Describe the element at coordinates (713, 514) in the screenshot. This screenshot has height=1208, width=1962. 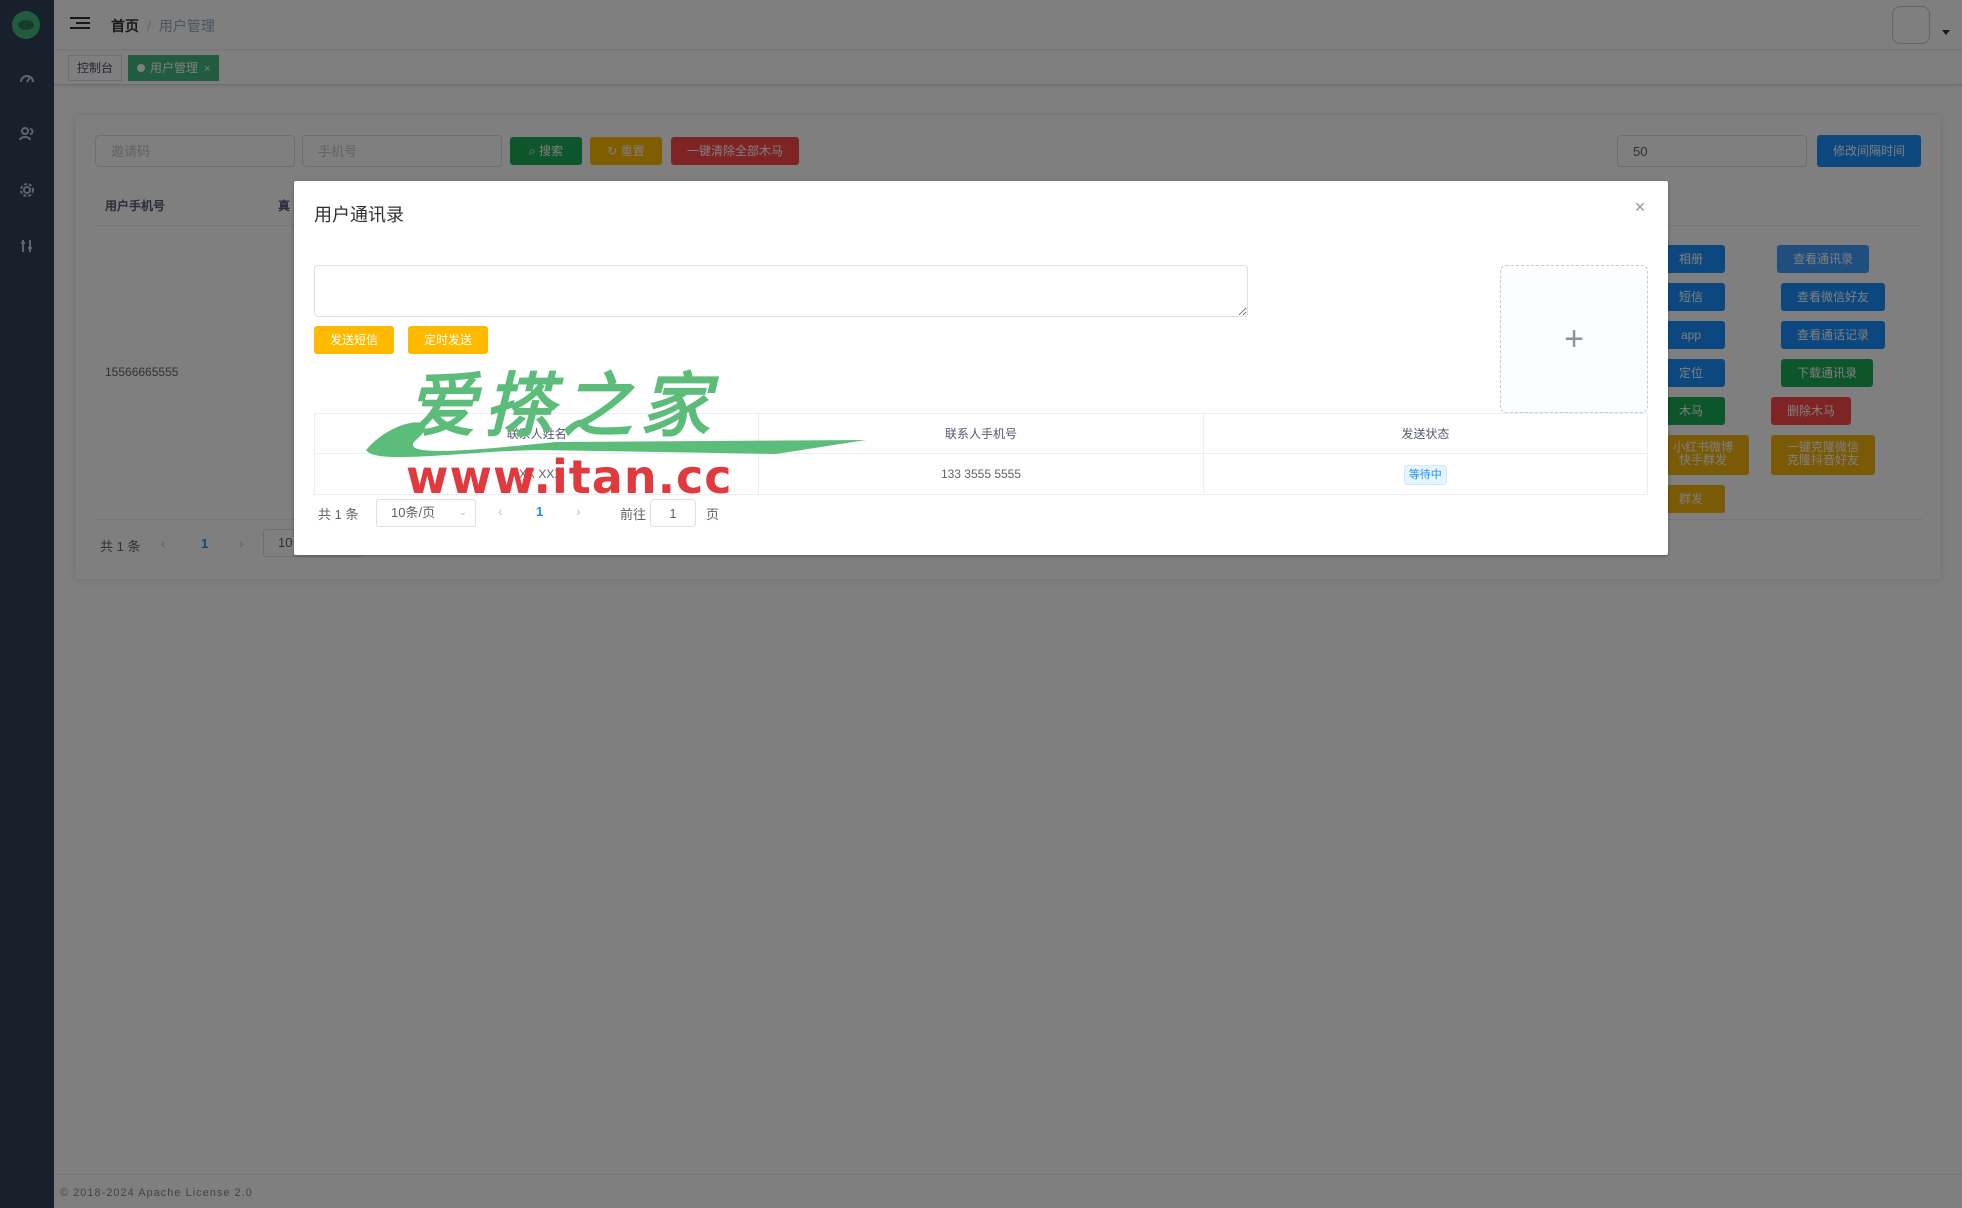
I see `page-unit-label: 页` at that location.